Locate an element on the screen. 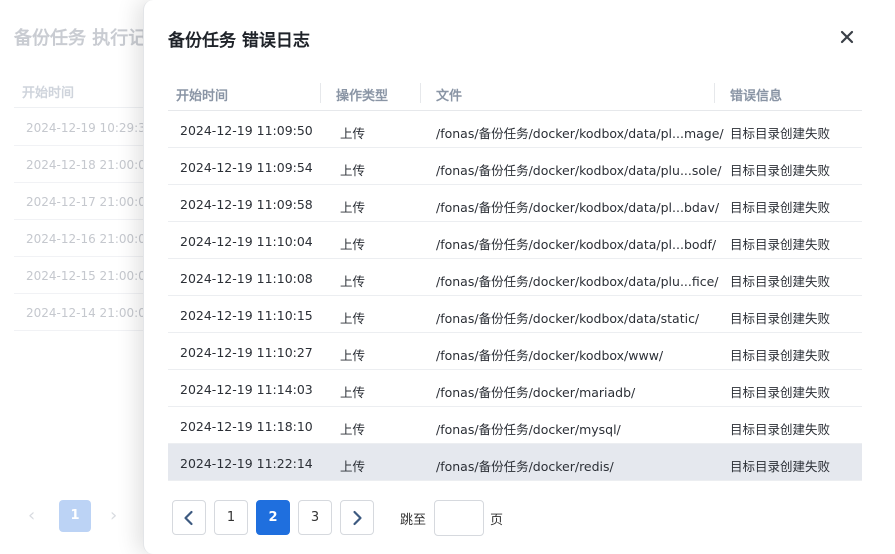 The image size is (895, 554). cell-file: /fonas/备份任务/docker/redis/ is located at coordinates (525, 466).